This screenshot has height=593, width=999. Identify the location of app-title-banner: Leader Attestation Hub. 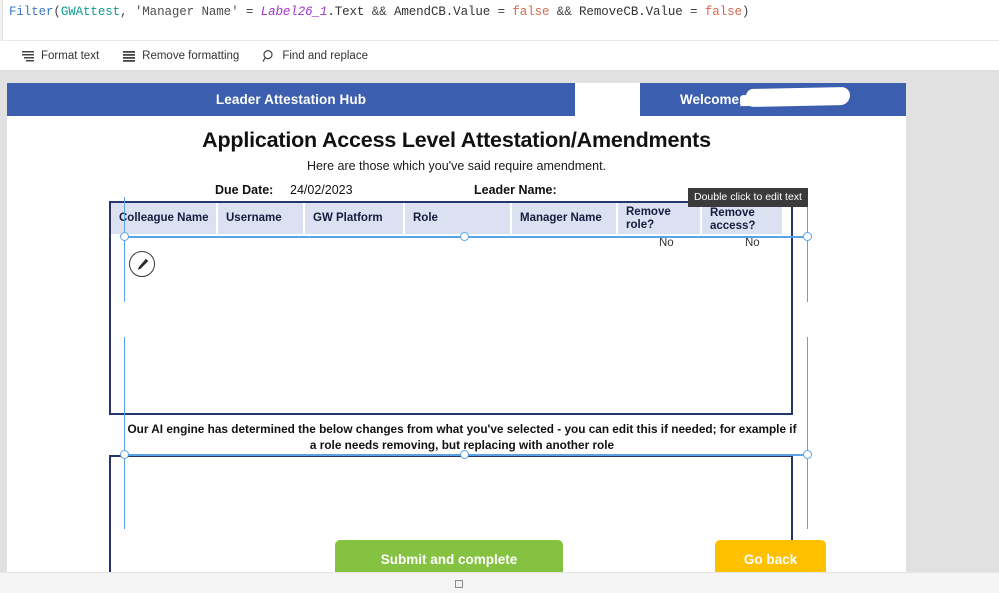
(291, 99).